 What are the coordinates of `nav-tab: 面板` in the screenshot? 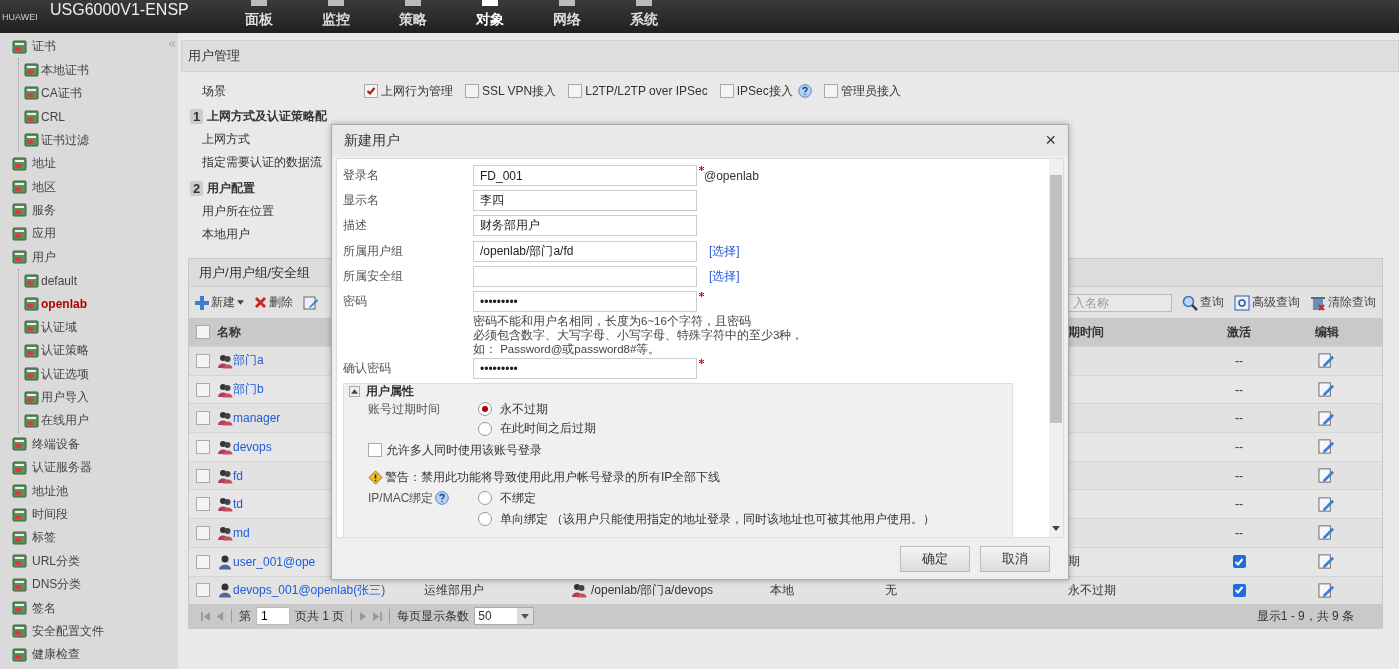 It's located at (258, 14).